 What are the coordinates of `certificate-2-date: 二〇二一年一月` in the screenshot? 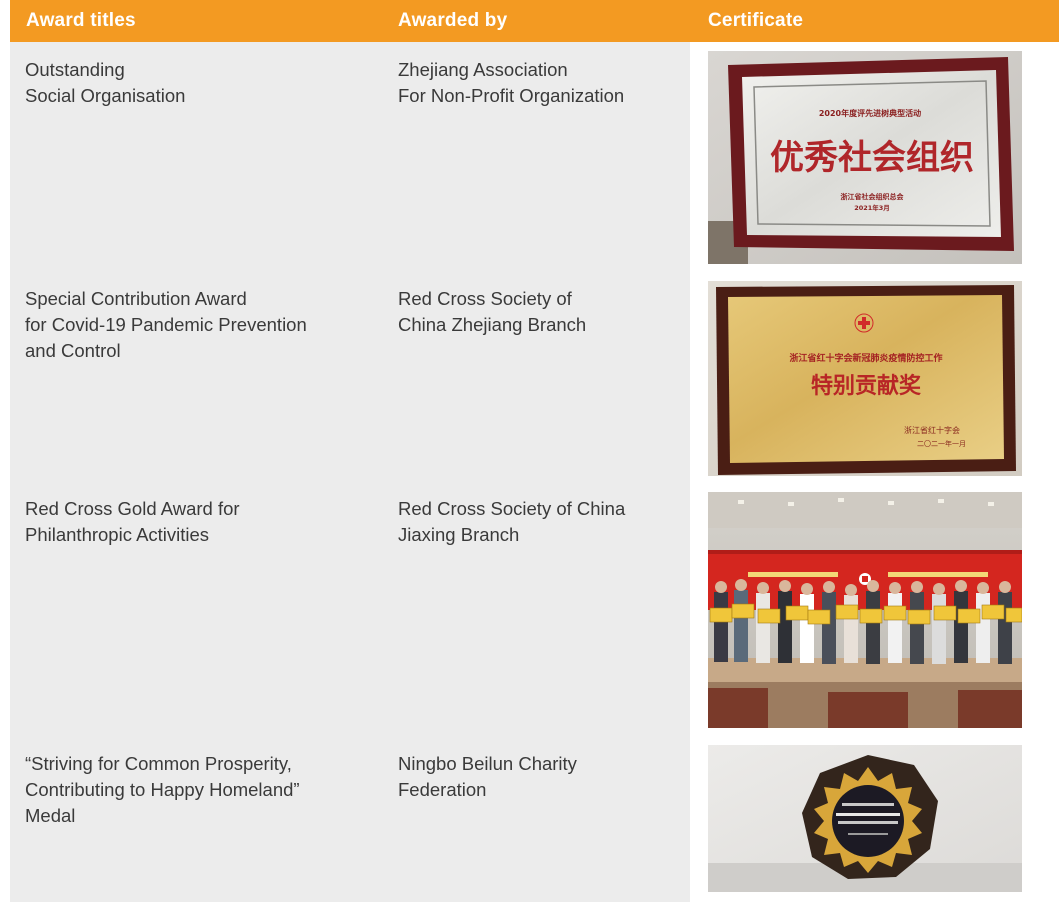 It's located at (941, 443).